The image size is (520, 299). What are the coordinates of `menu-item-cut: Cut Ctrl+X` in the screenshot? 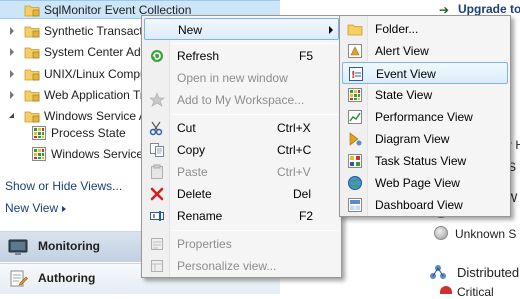 It's located at (241, 128).